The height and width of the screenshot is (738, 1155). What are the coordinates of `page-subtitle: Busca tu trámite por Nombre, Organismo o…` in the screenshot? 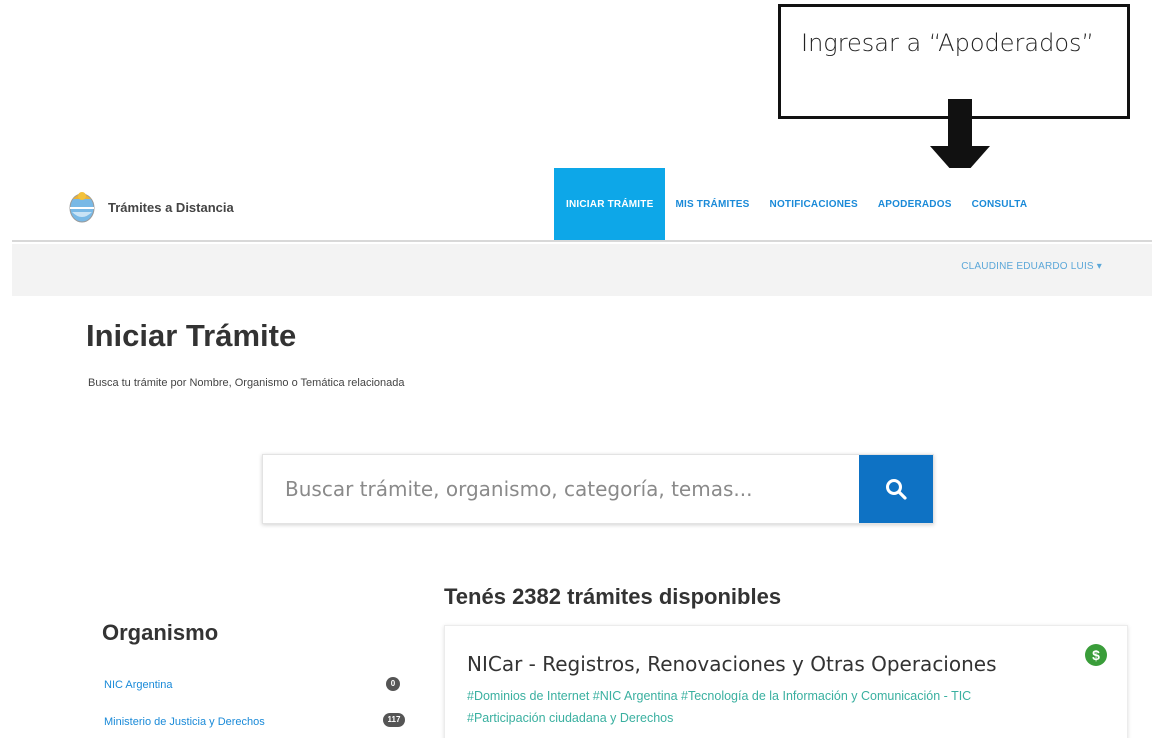 It's located at (246, 383).